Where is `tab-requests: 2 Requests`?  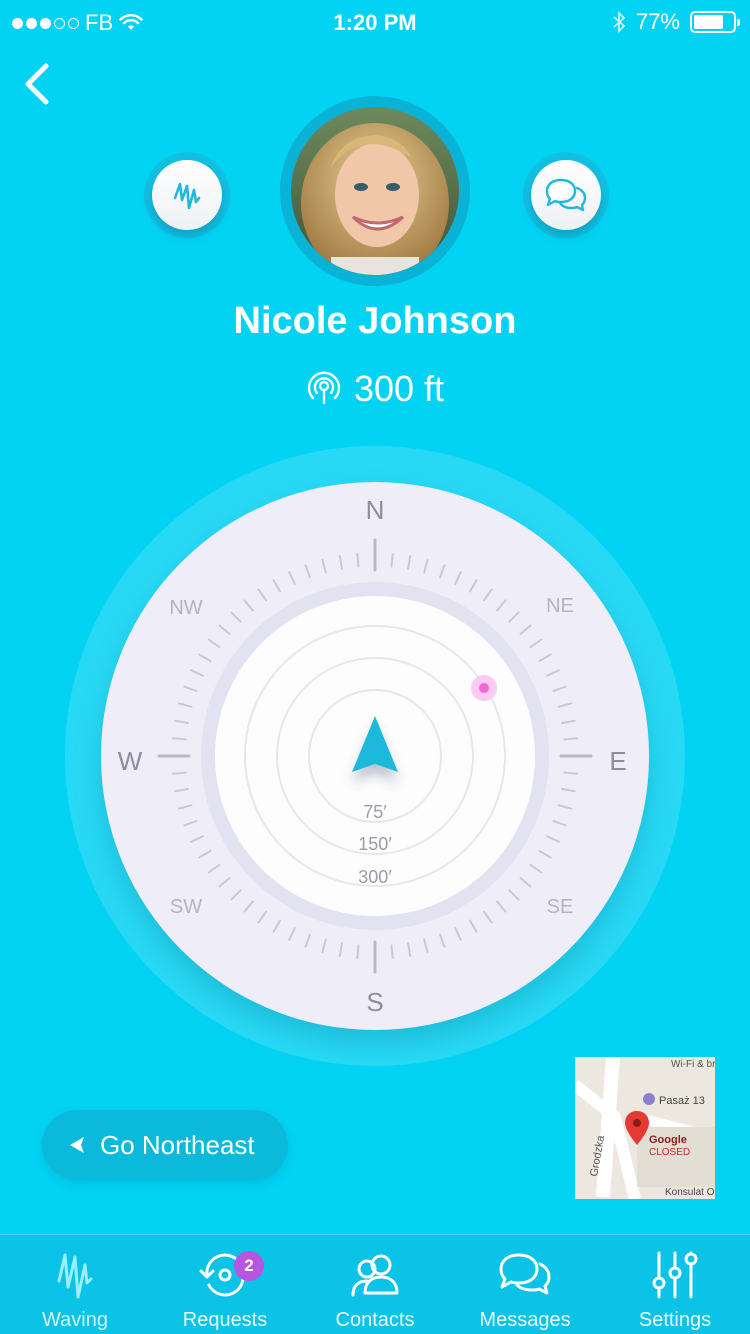
tab-requests: 2 Requests is located at coordinates (225, 1284).